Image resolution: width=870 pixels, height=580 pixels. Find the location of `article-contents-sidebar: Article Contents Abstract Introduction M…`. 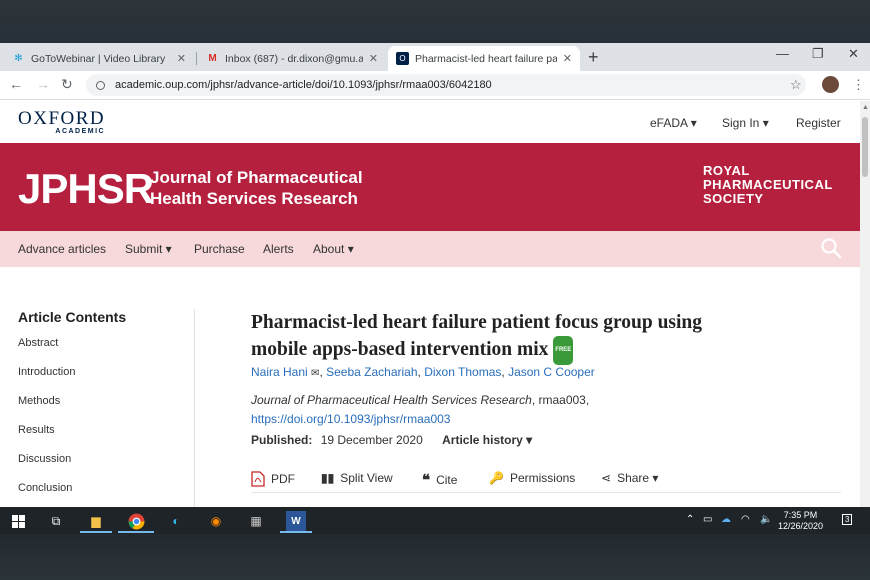

article-contents-sidebar: Article Contents Abstract Introduction M… is located at coordinates (72, 410).